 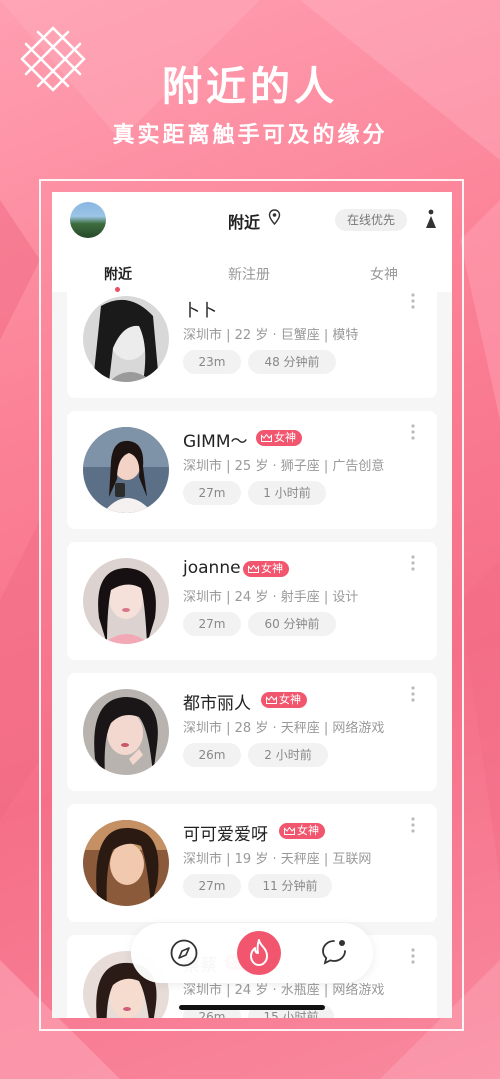 What do you see at coordinates (88, 220) in the screenshot?
I see `my-avatar` at bounding box center [88, 220].